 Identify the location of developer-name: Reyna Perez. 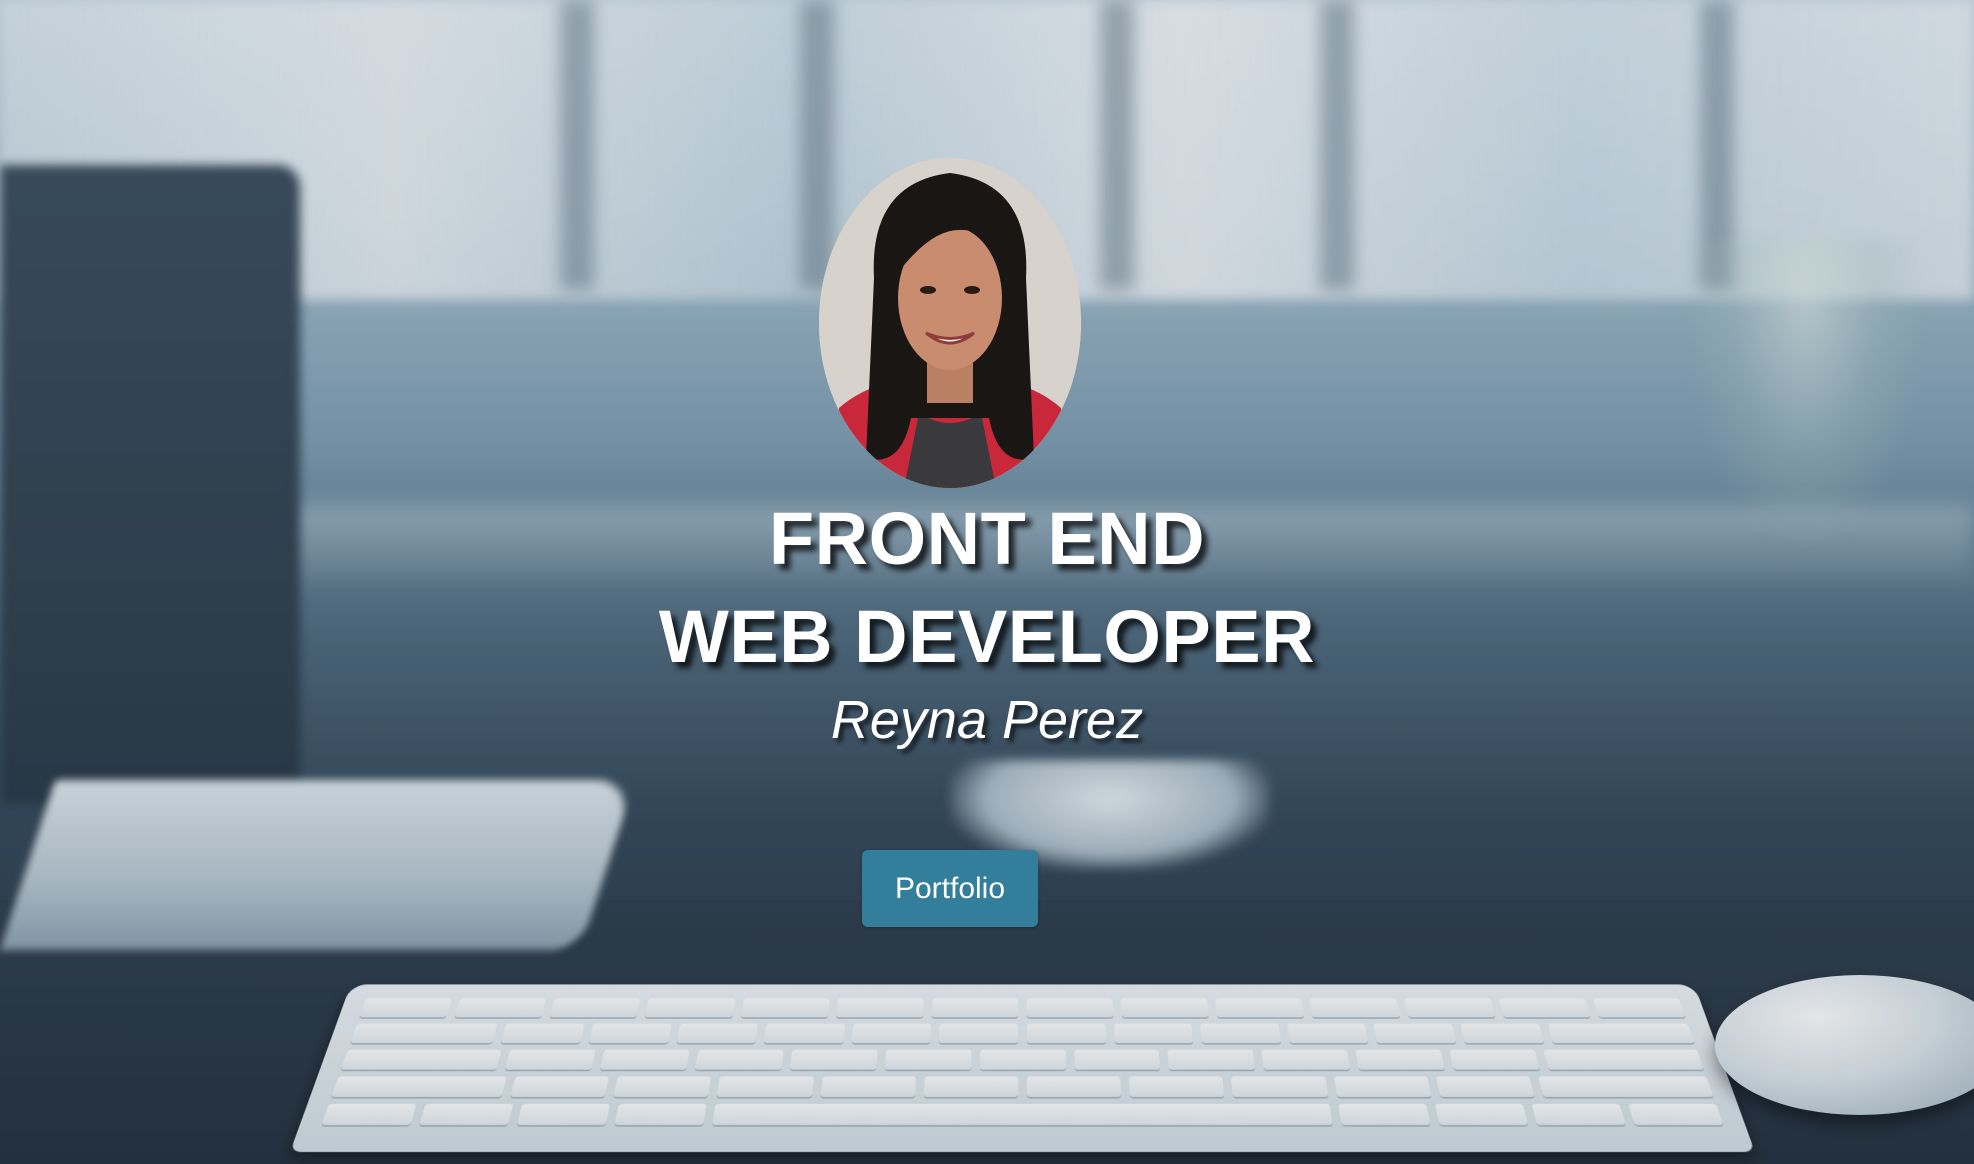
(987, 720).